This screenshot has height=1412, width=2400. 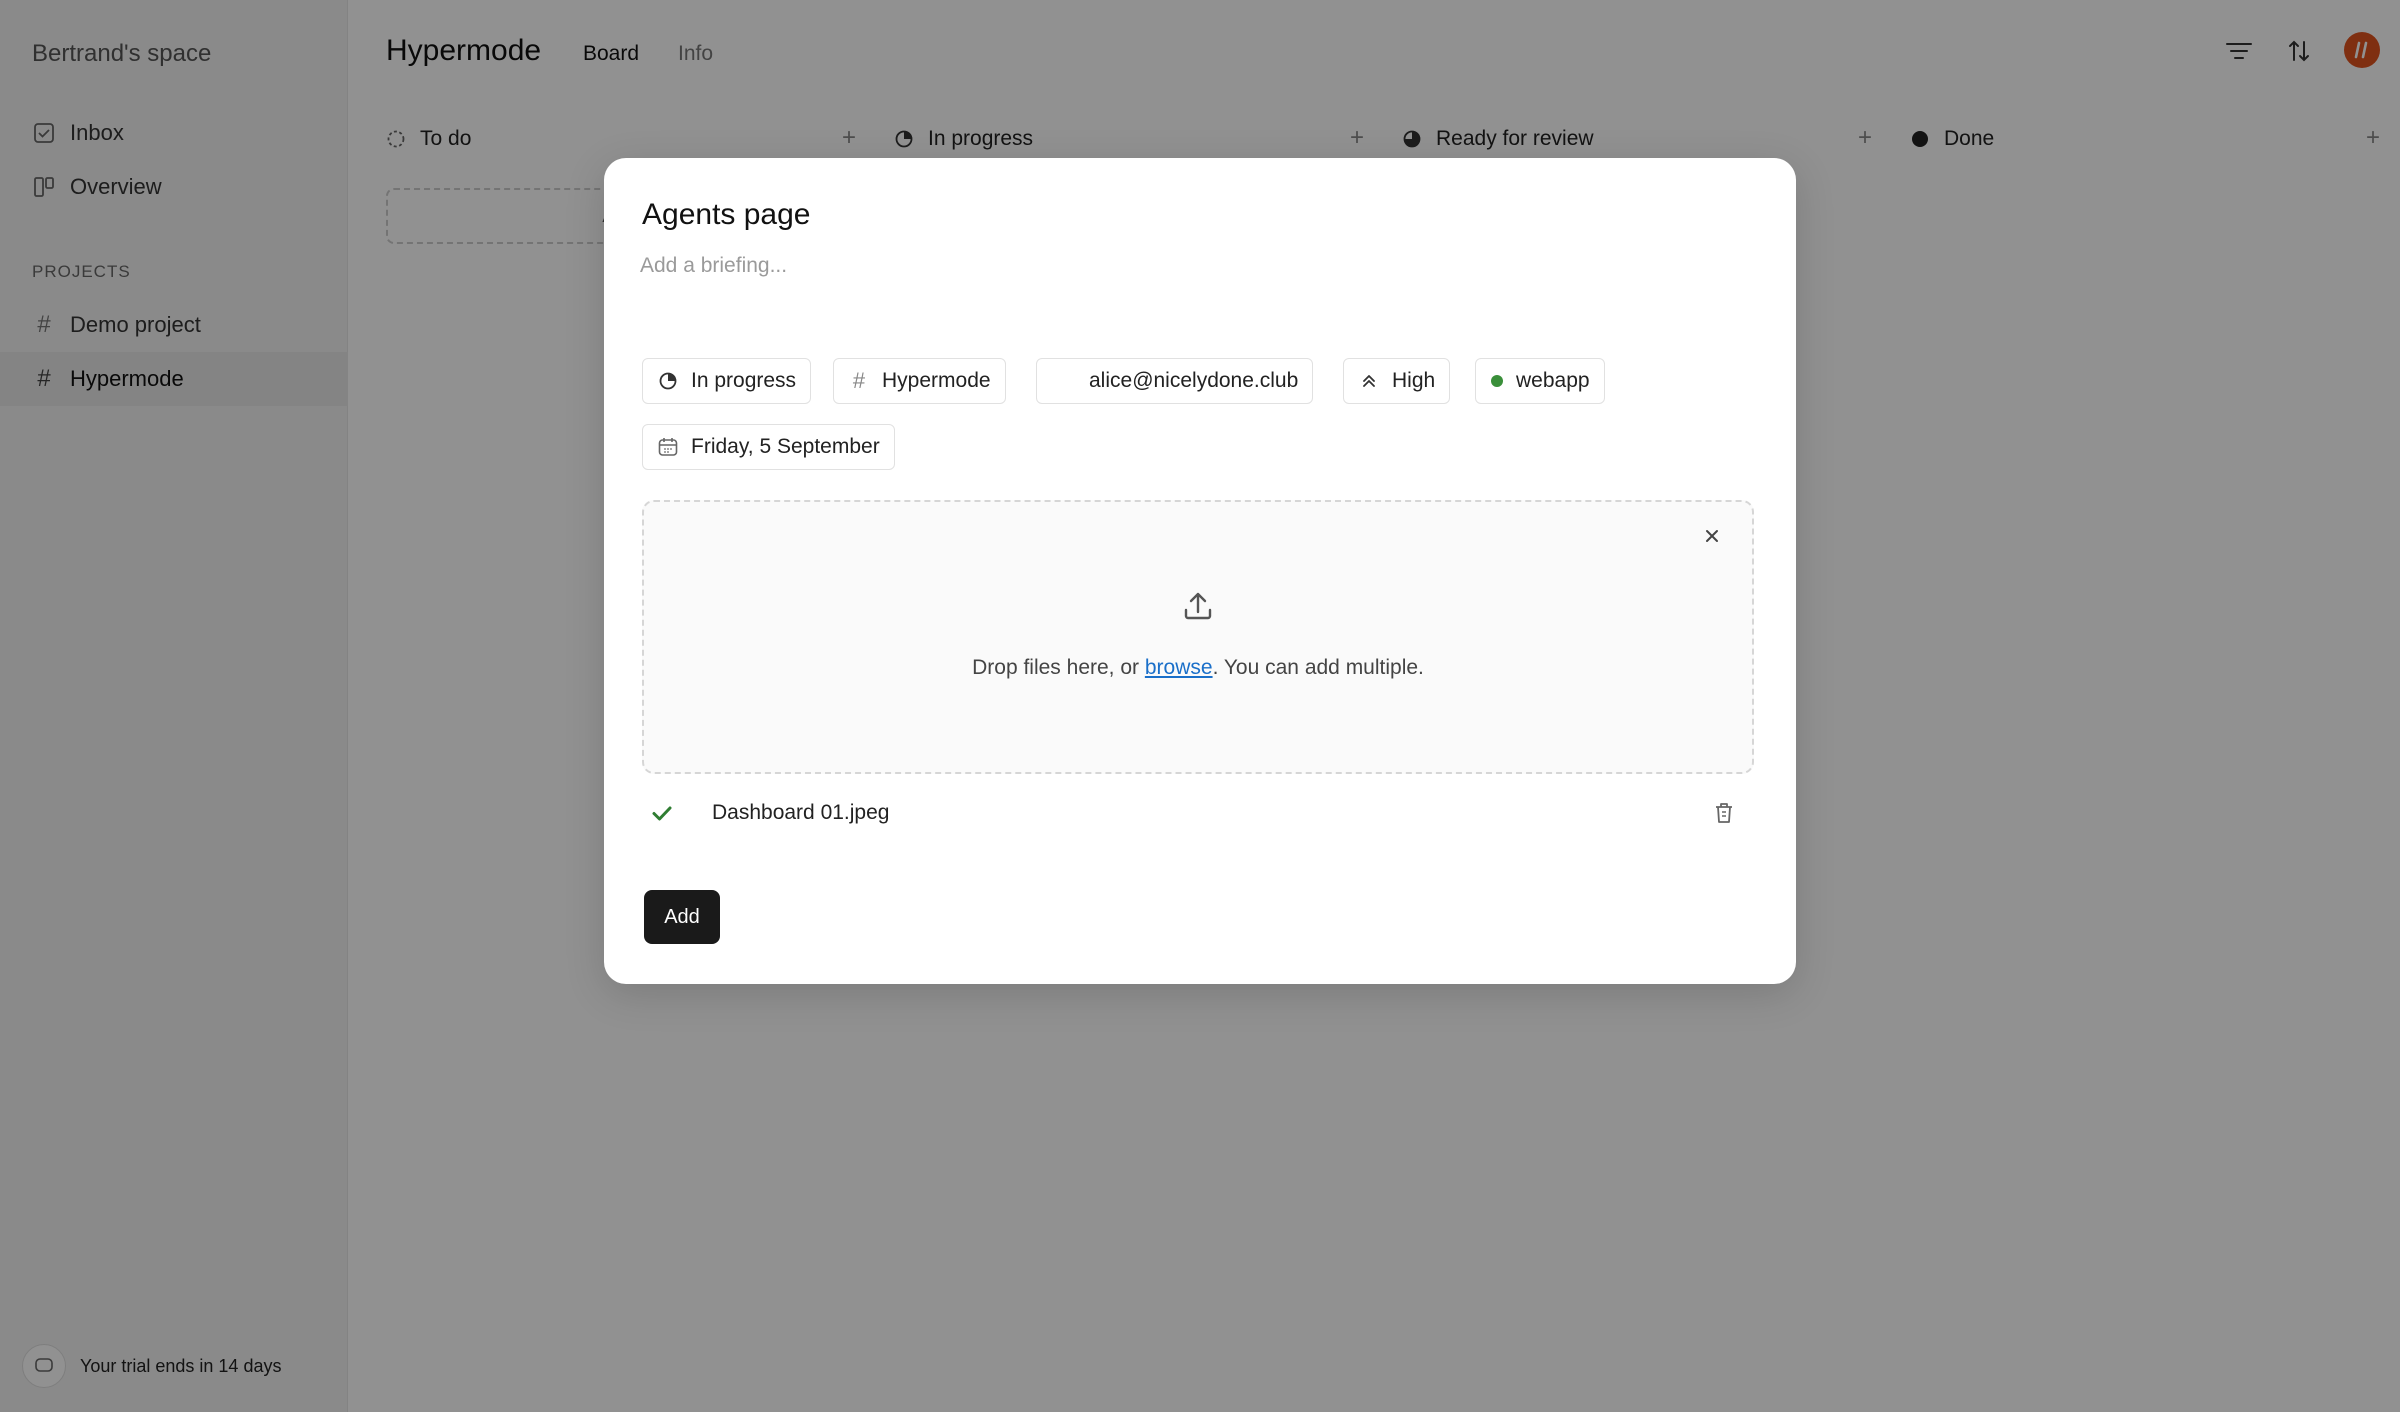 What do you see at coordinates (668, 447) in the screenshot?
I see `calendar-icon` at bounding box center [668, 447].